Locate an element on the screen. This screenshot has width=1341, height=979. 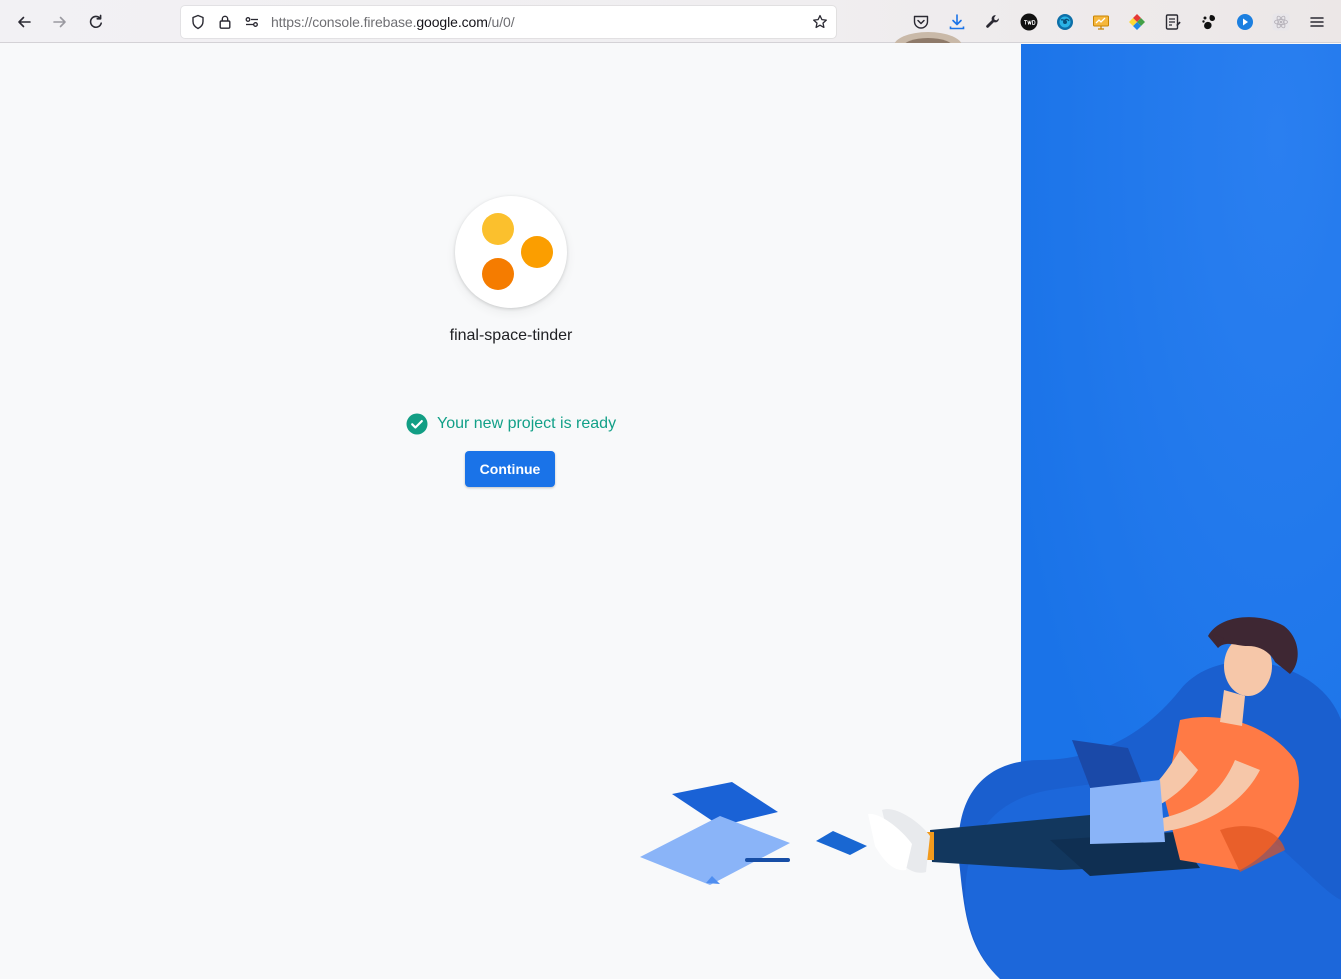
color-picker-extension-icon is located at coordinates (1137, 22).